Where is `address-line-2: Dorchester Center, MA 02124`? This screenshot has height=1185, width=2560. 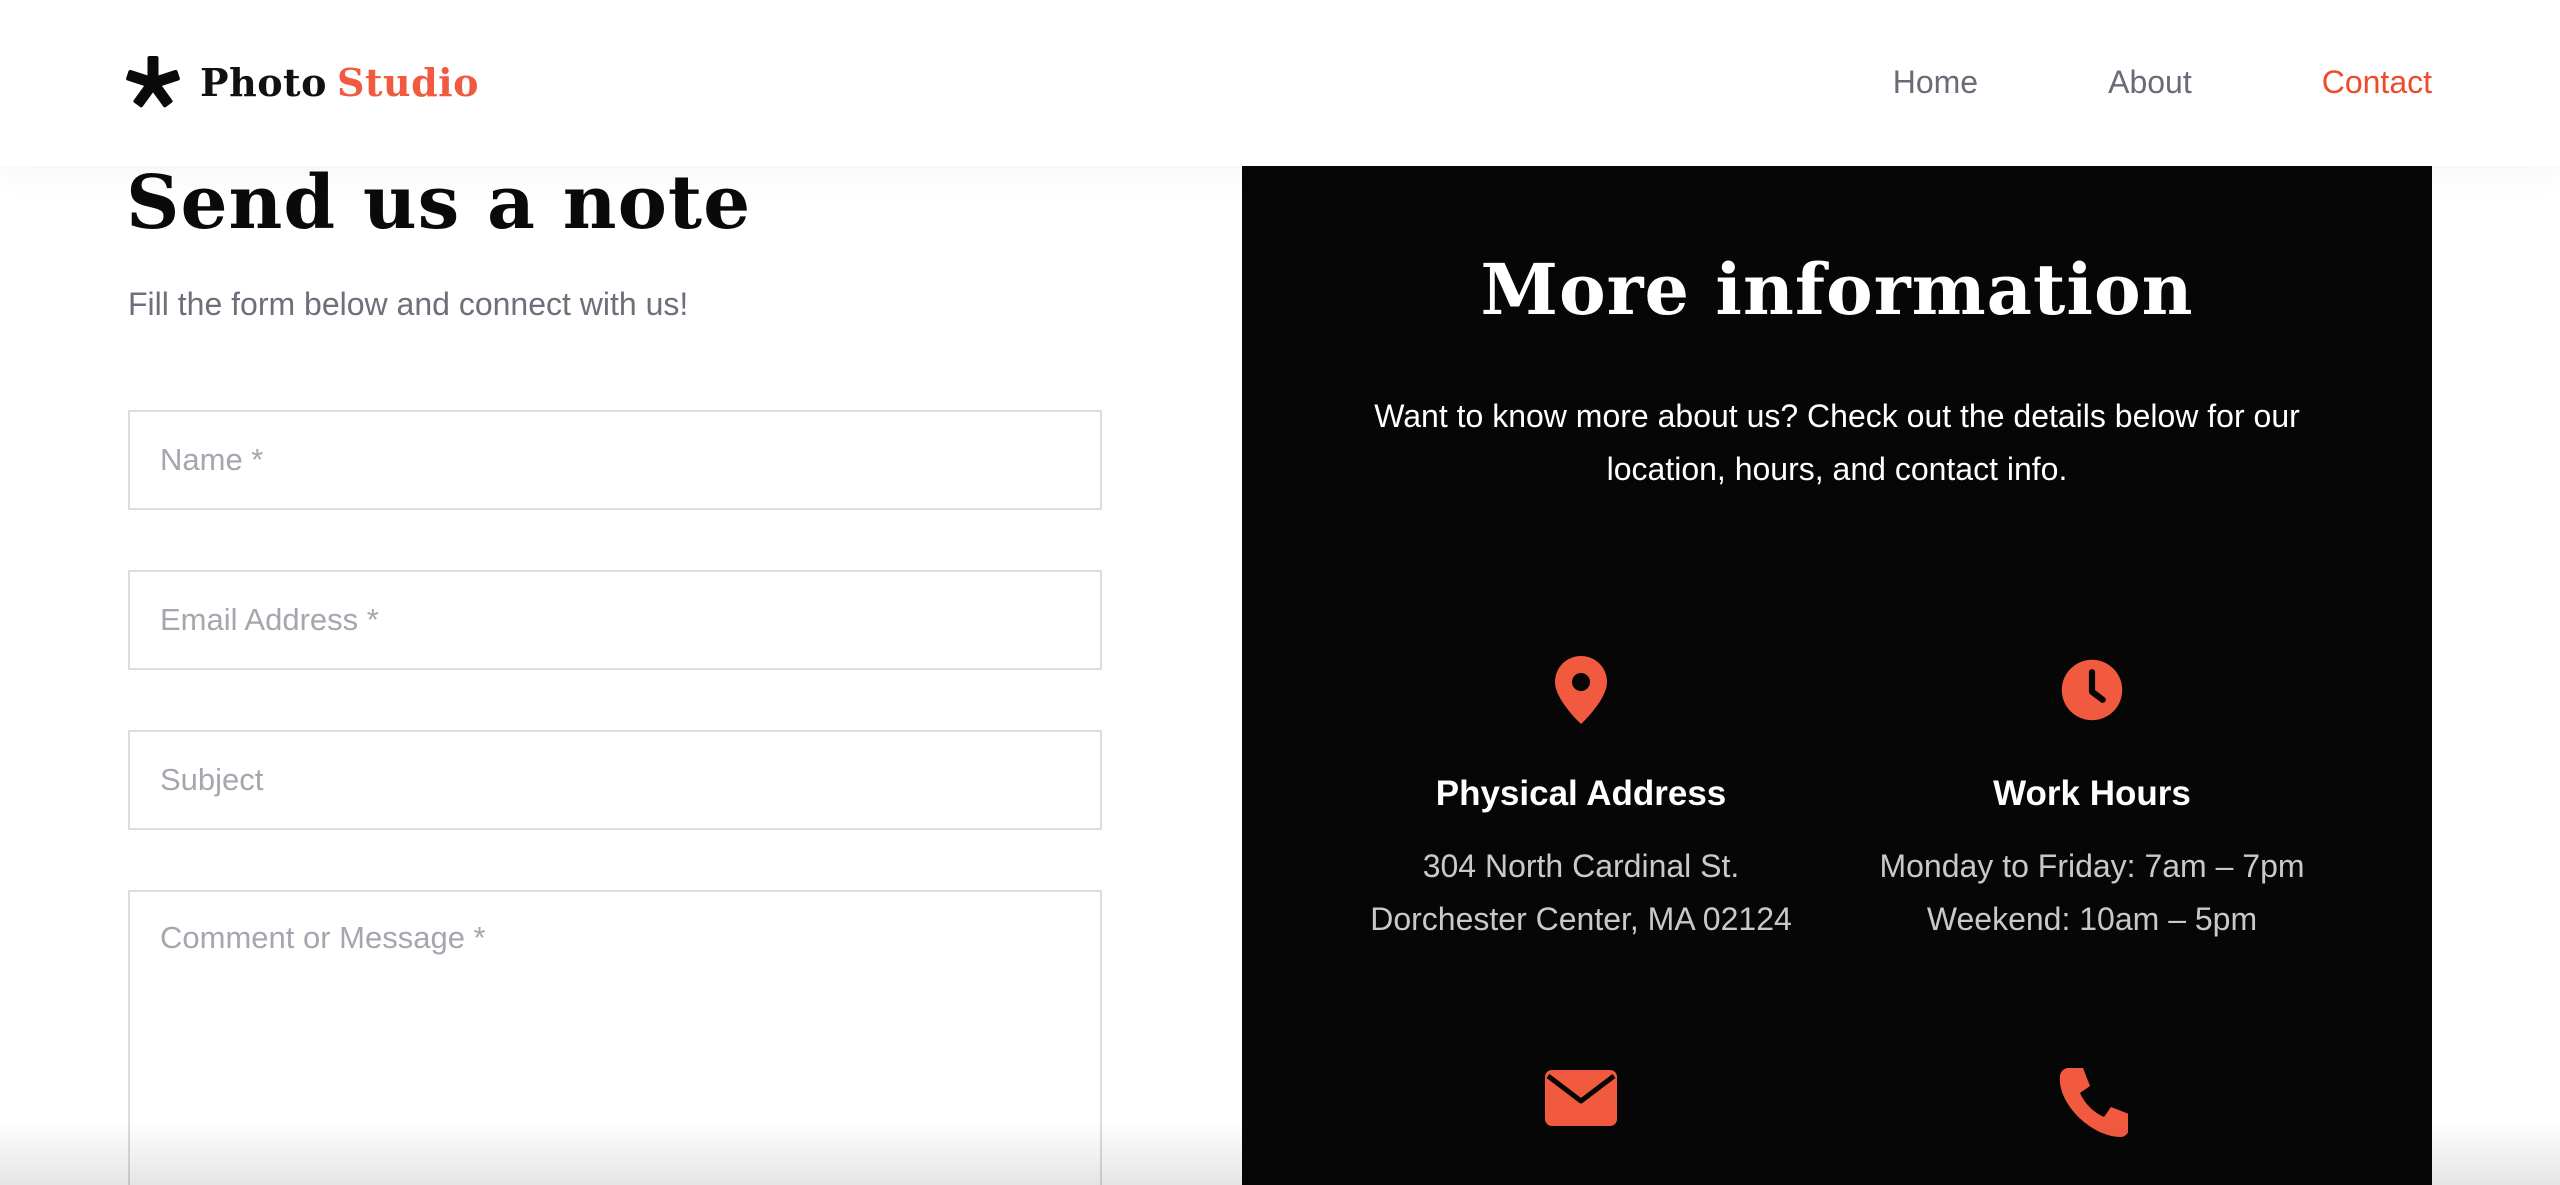 address-line-2: Dorchester Center, MA 02124 is located at coordinates (1581, 919).